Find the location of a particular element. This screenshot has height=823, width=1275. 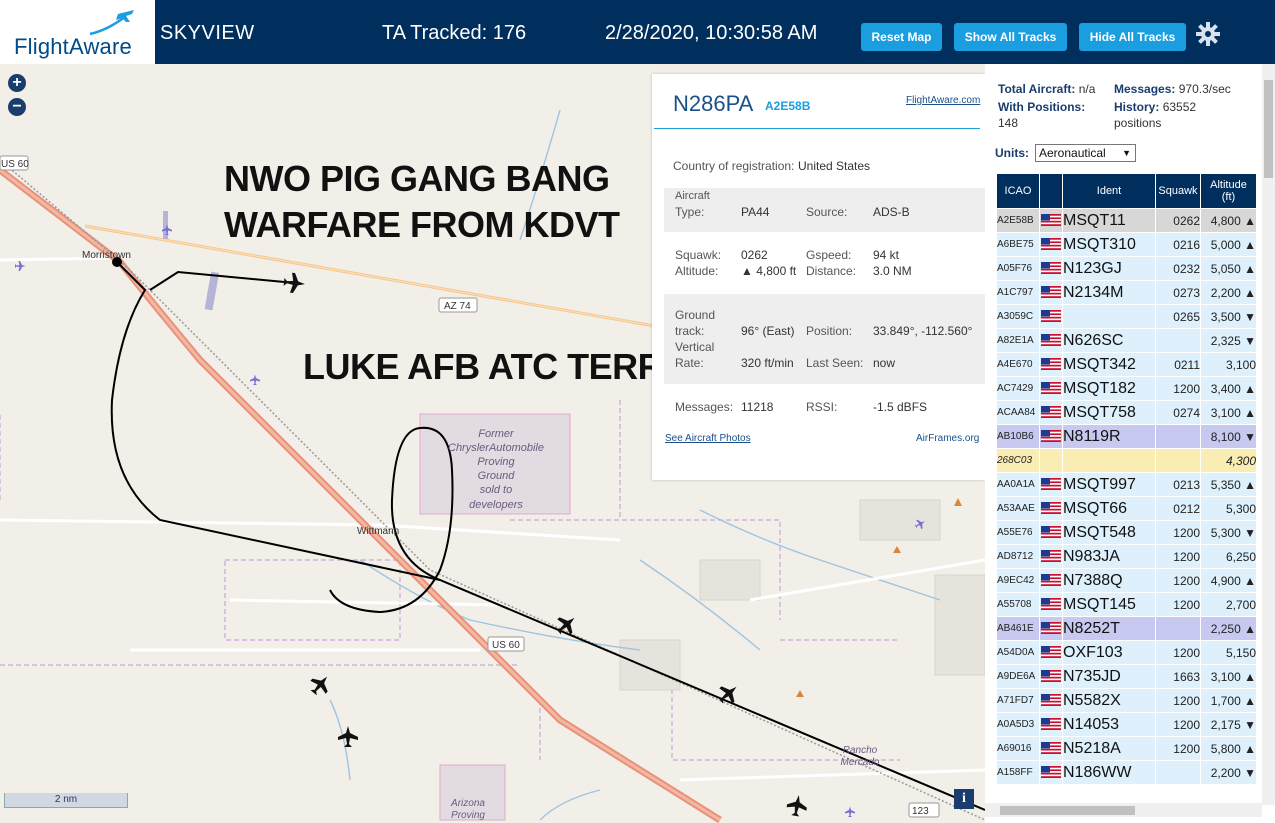

sidebar-vertical-scroll-thumb is located at coordinates (1268, 129).